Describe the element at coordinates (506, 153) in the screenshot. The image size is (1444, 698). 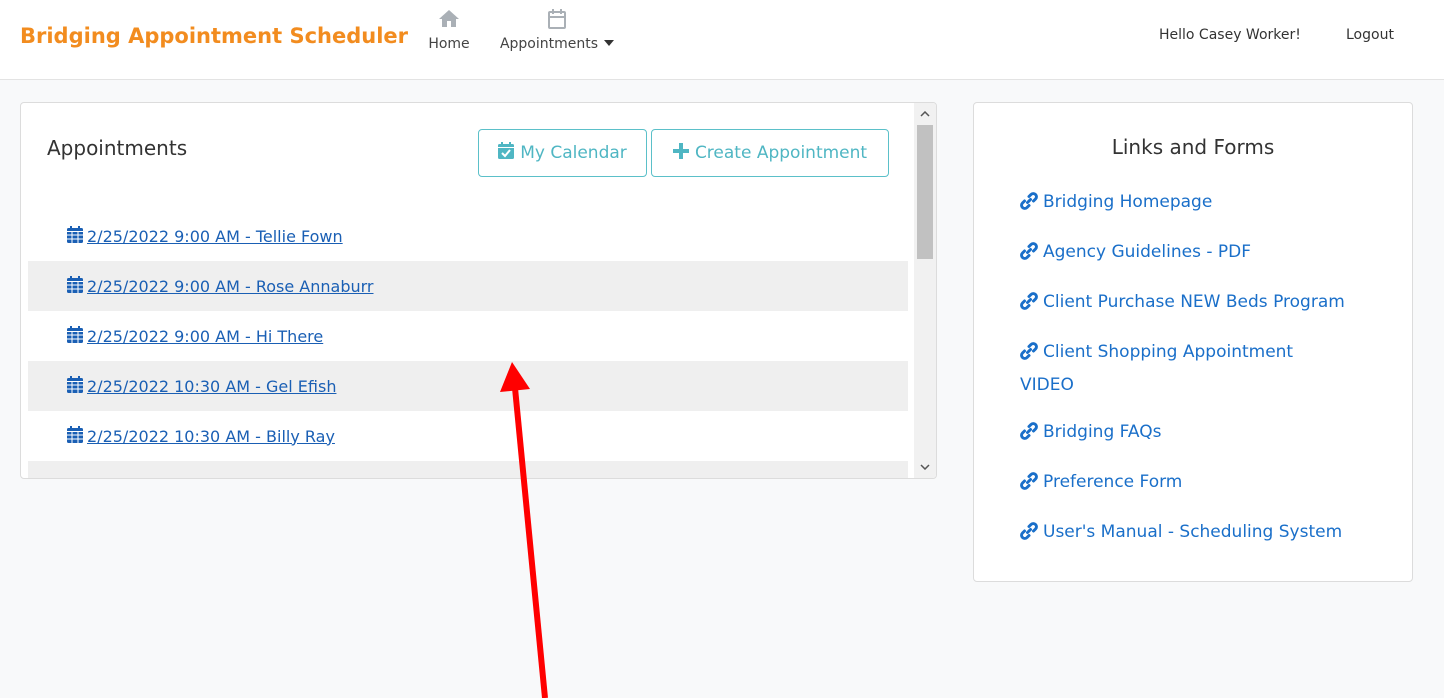
I see `calendar-check-icon` at that location.